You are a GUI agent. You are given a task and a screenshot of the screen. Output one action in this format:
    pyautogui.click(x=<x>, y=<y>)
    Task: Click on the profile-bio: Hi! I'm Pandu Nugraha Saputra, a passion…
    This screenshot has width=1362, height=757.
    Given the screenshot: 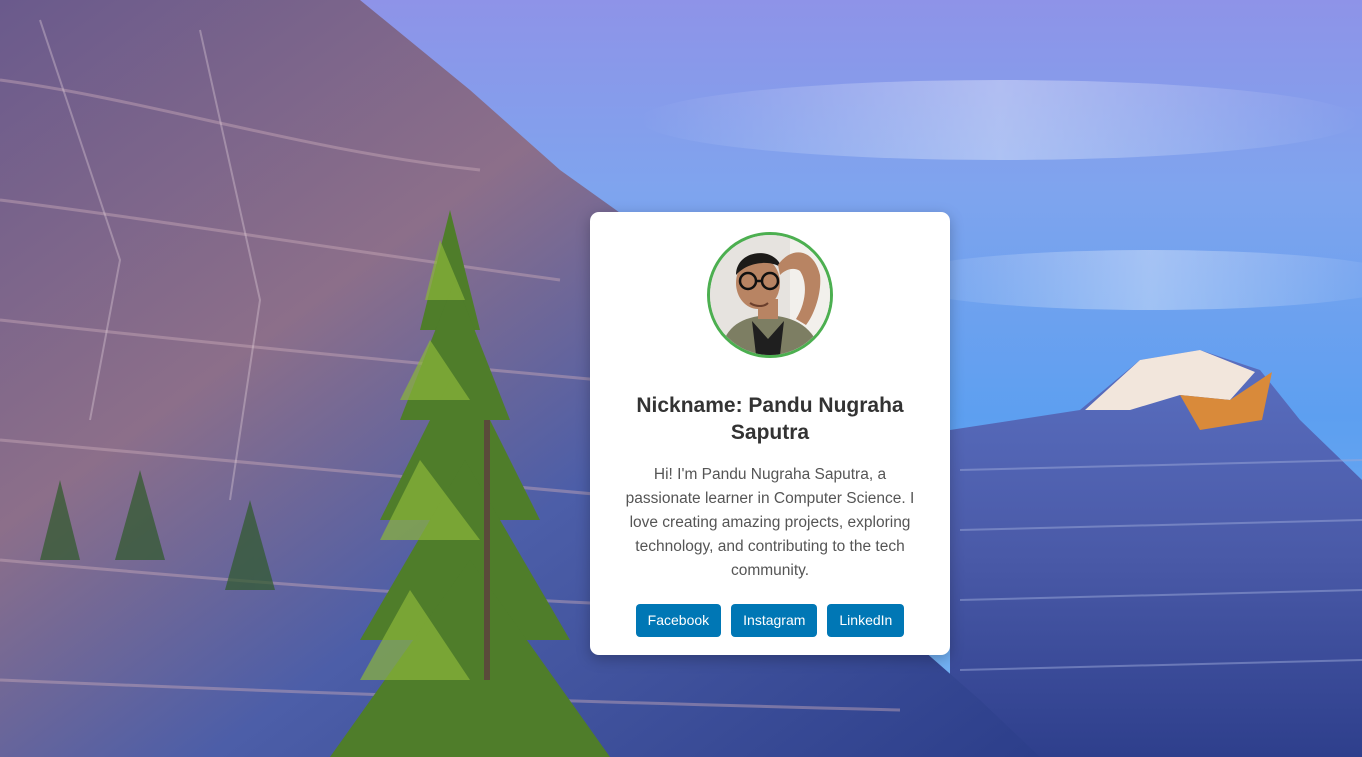 What is the action you would take?
    pyautogui.click(x=770, y=522)
    